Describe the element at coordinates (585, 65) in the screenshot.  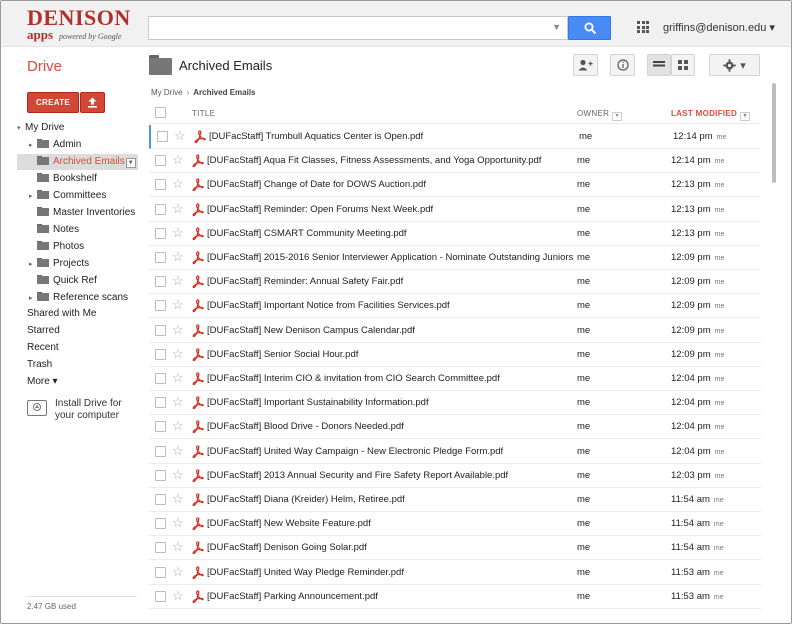
I see `share-button` at that location.